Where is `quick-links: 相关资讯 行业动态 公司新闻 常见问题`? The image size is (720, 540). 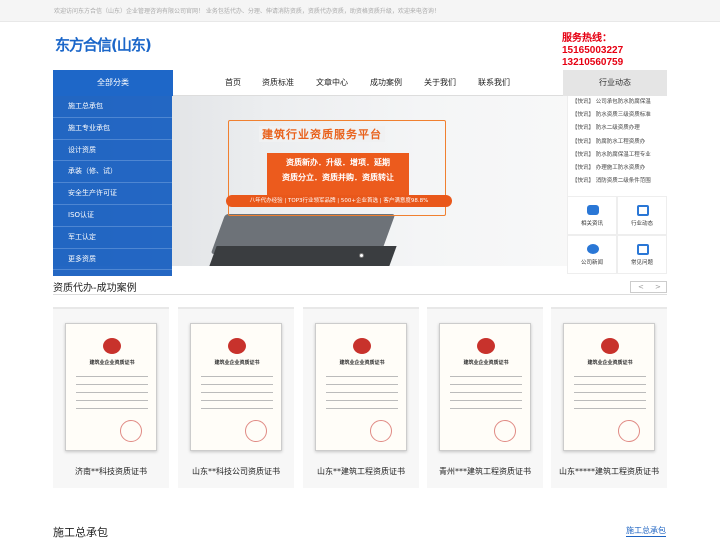 quick-links: 相关资讯 行业动态 公司新闻 常见问题 is located at coordinates (617, 235).